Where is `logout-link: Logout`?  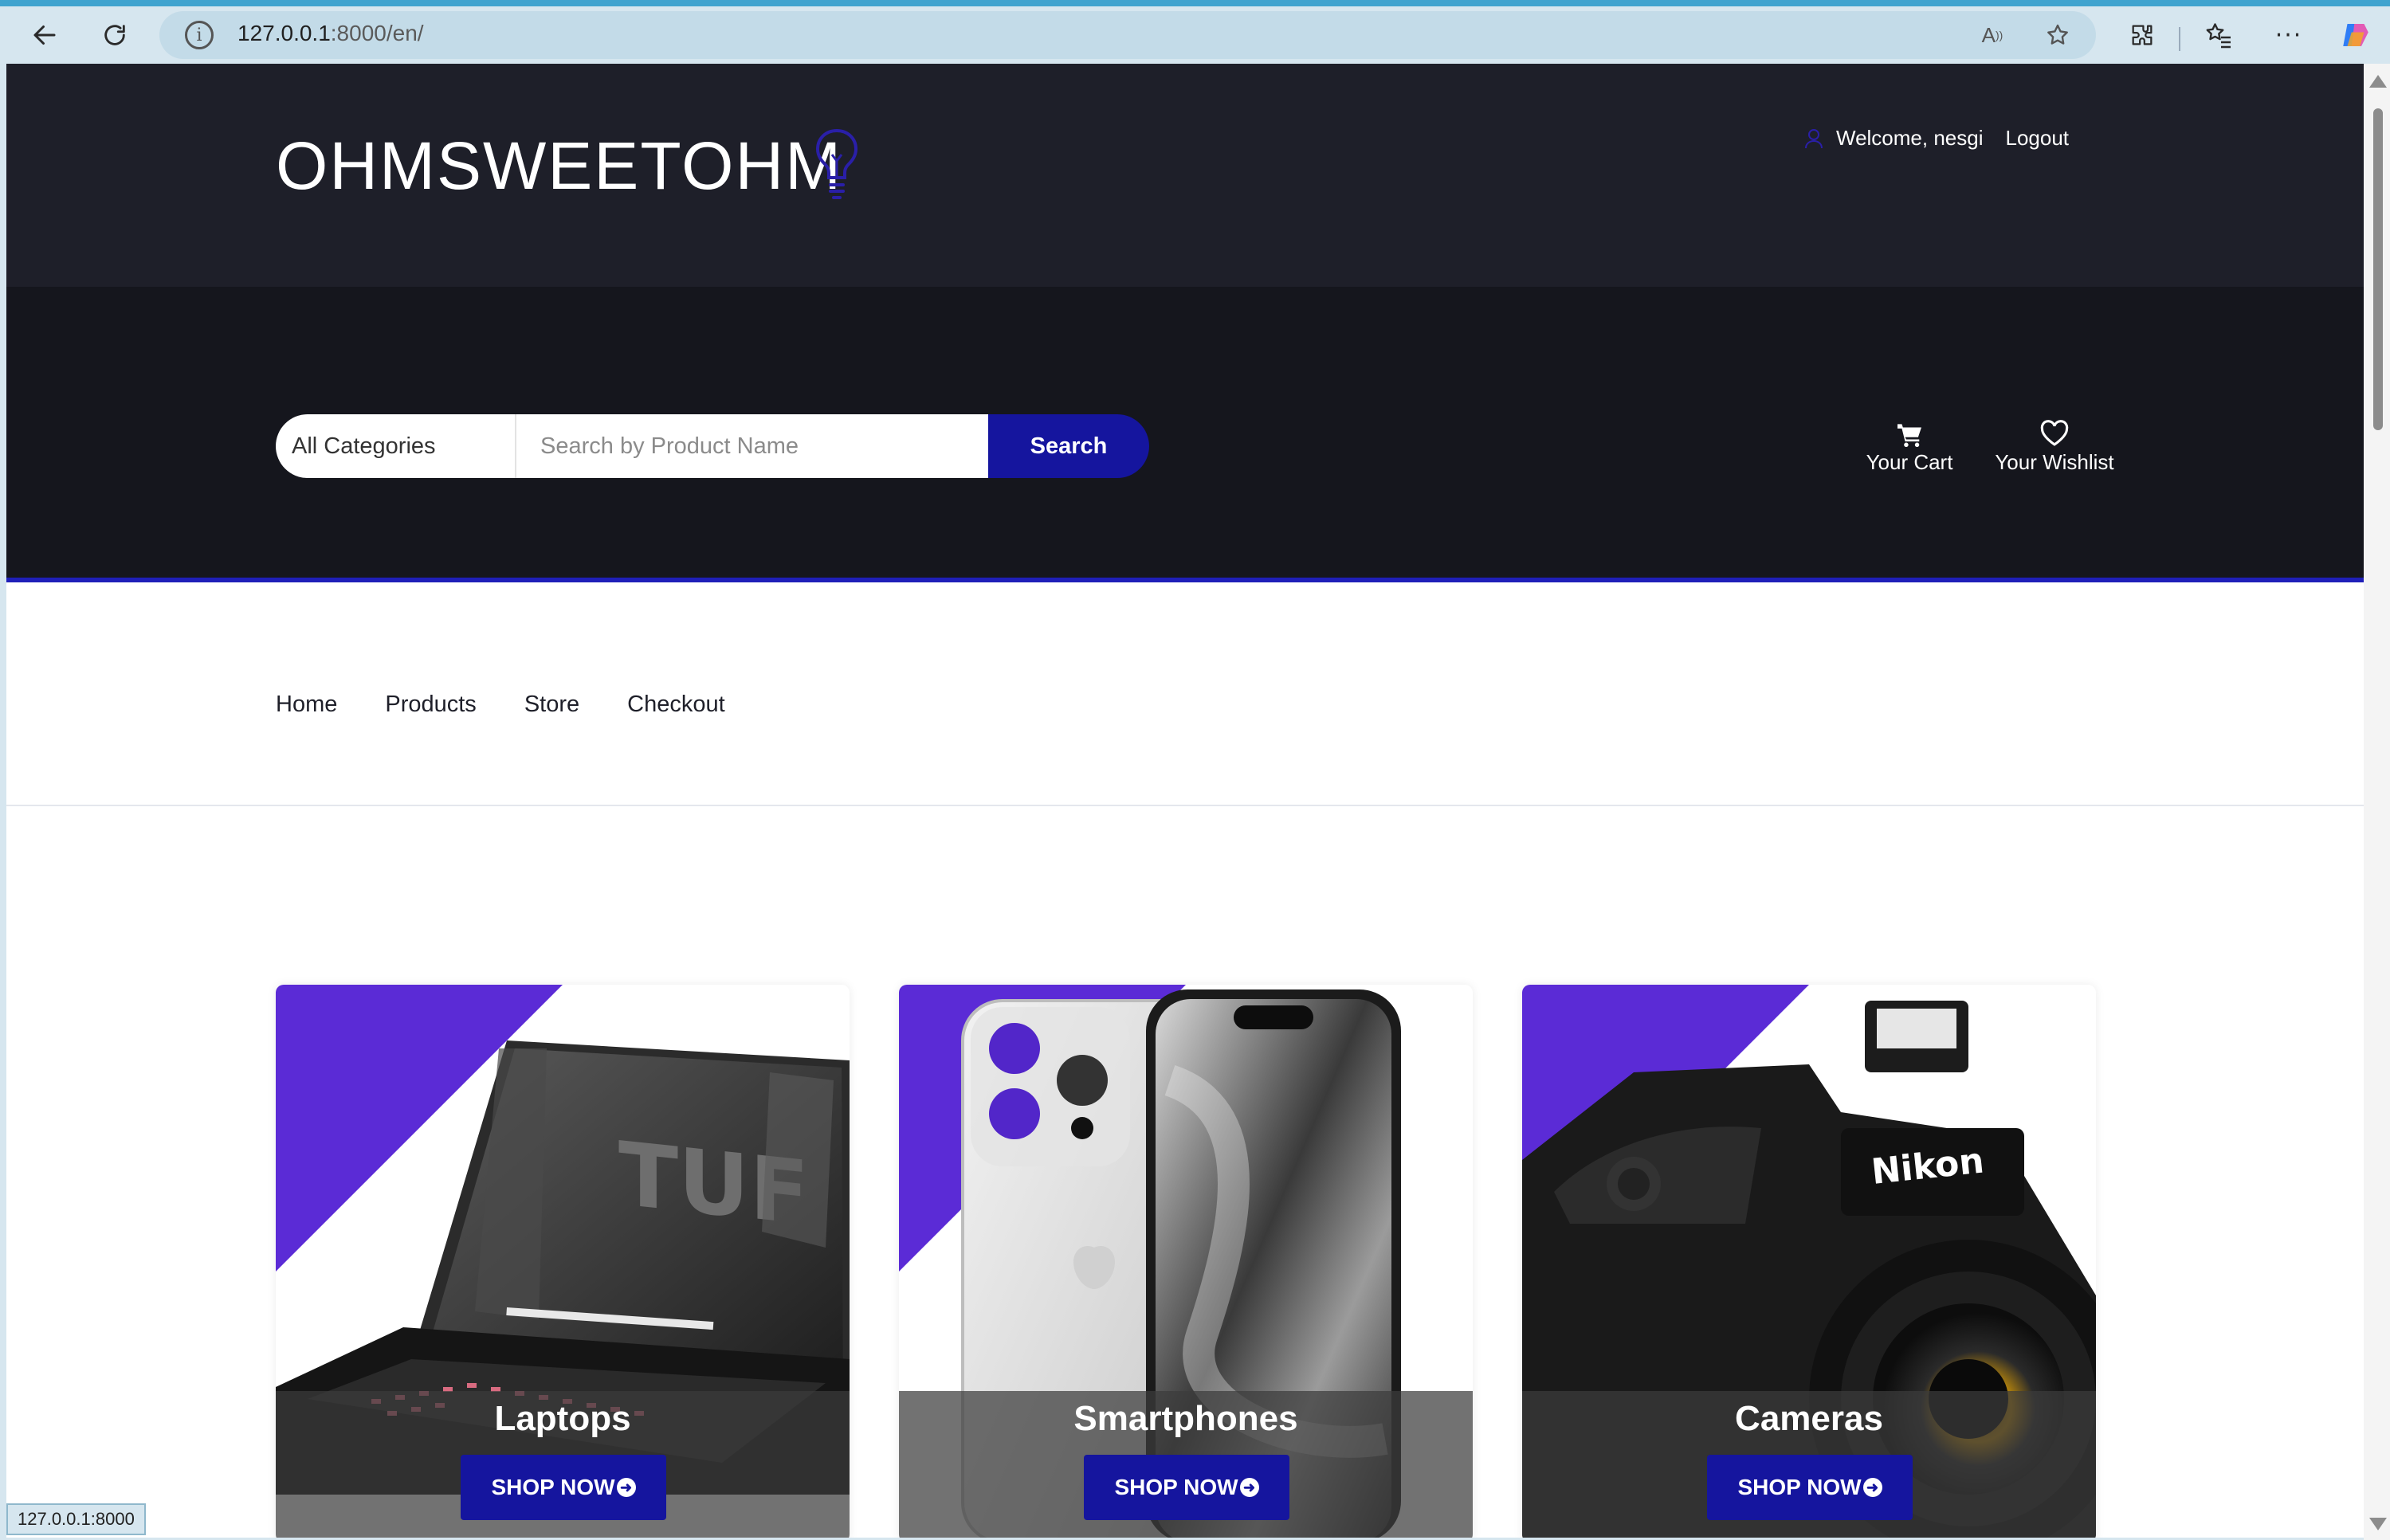 logout-link: Logout is located at coordinates (2038, 138).